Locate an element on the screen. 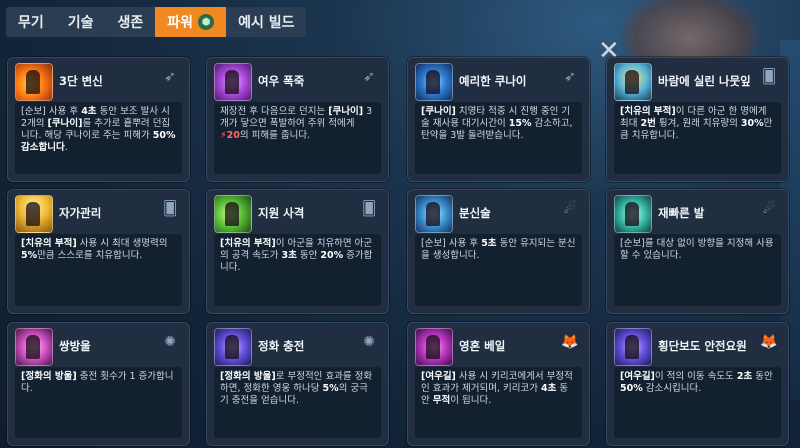 This screenshot has height=448, width=800. highlight-text: 15% is located at coordinates (520, 123).